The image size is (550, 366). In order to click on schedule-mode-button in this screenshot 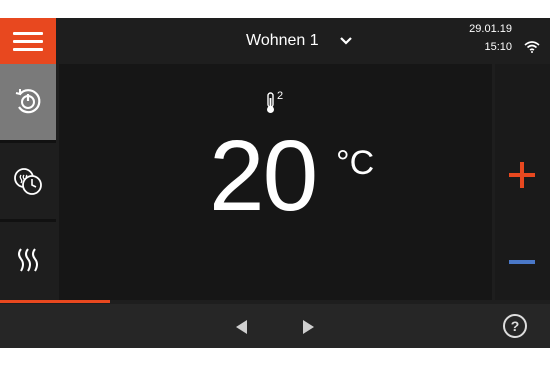, I will do `click(28, 181)`.